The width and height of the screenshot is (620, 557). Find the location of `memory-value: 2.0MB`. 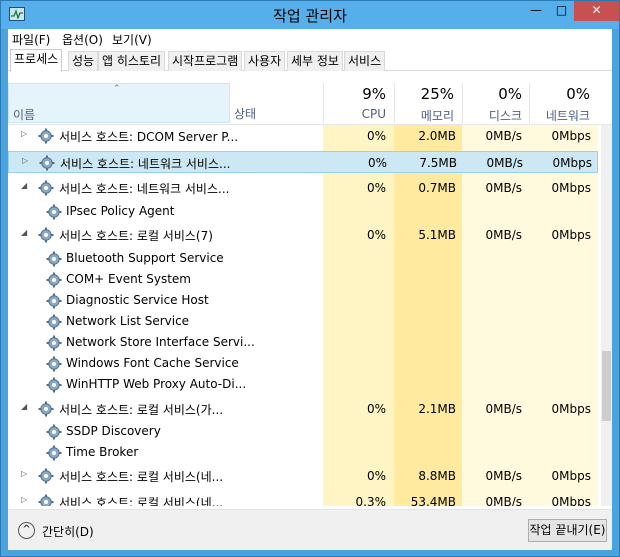

memory-value: 2.0MB is located at coordinates (437, 136).